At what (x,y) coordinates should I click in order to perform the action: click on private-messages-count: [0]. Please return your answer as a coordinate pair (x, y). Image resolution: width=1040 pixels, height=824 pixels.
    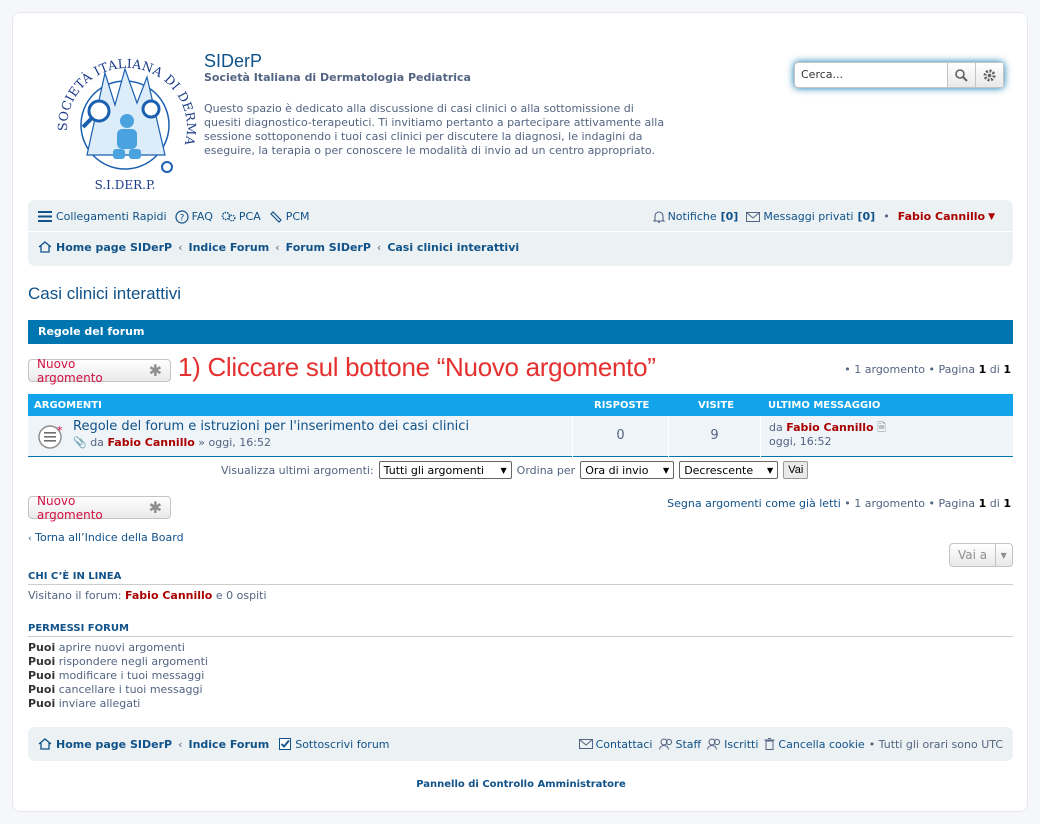
    Looking at the image, I should click on (866, 216).